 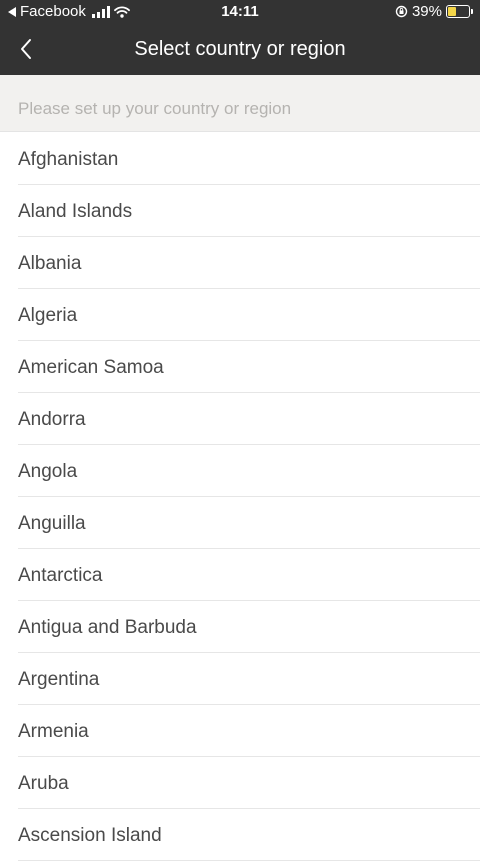 What do you see at coordinates (240, 523) in the screenshot?
I see `list-item: Anguilla` at bounding box center [240, 523].